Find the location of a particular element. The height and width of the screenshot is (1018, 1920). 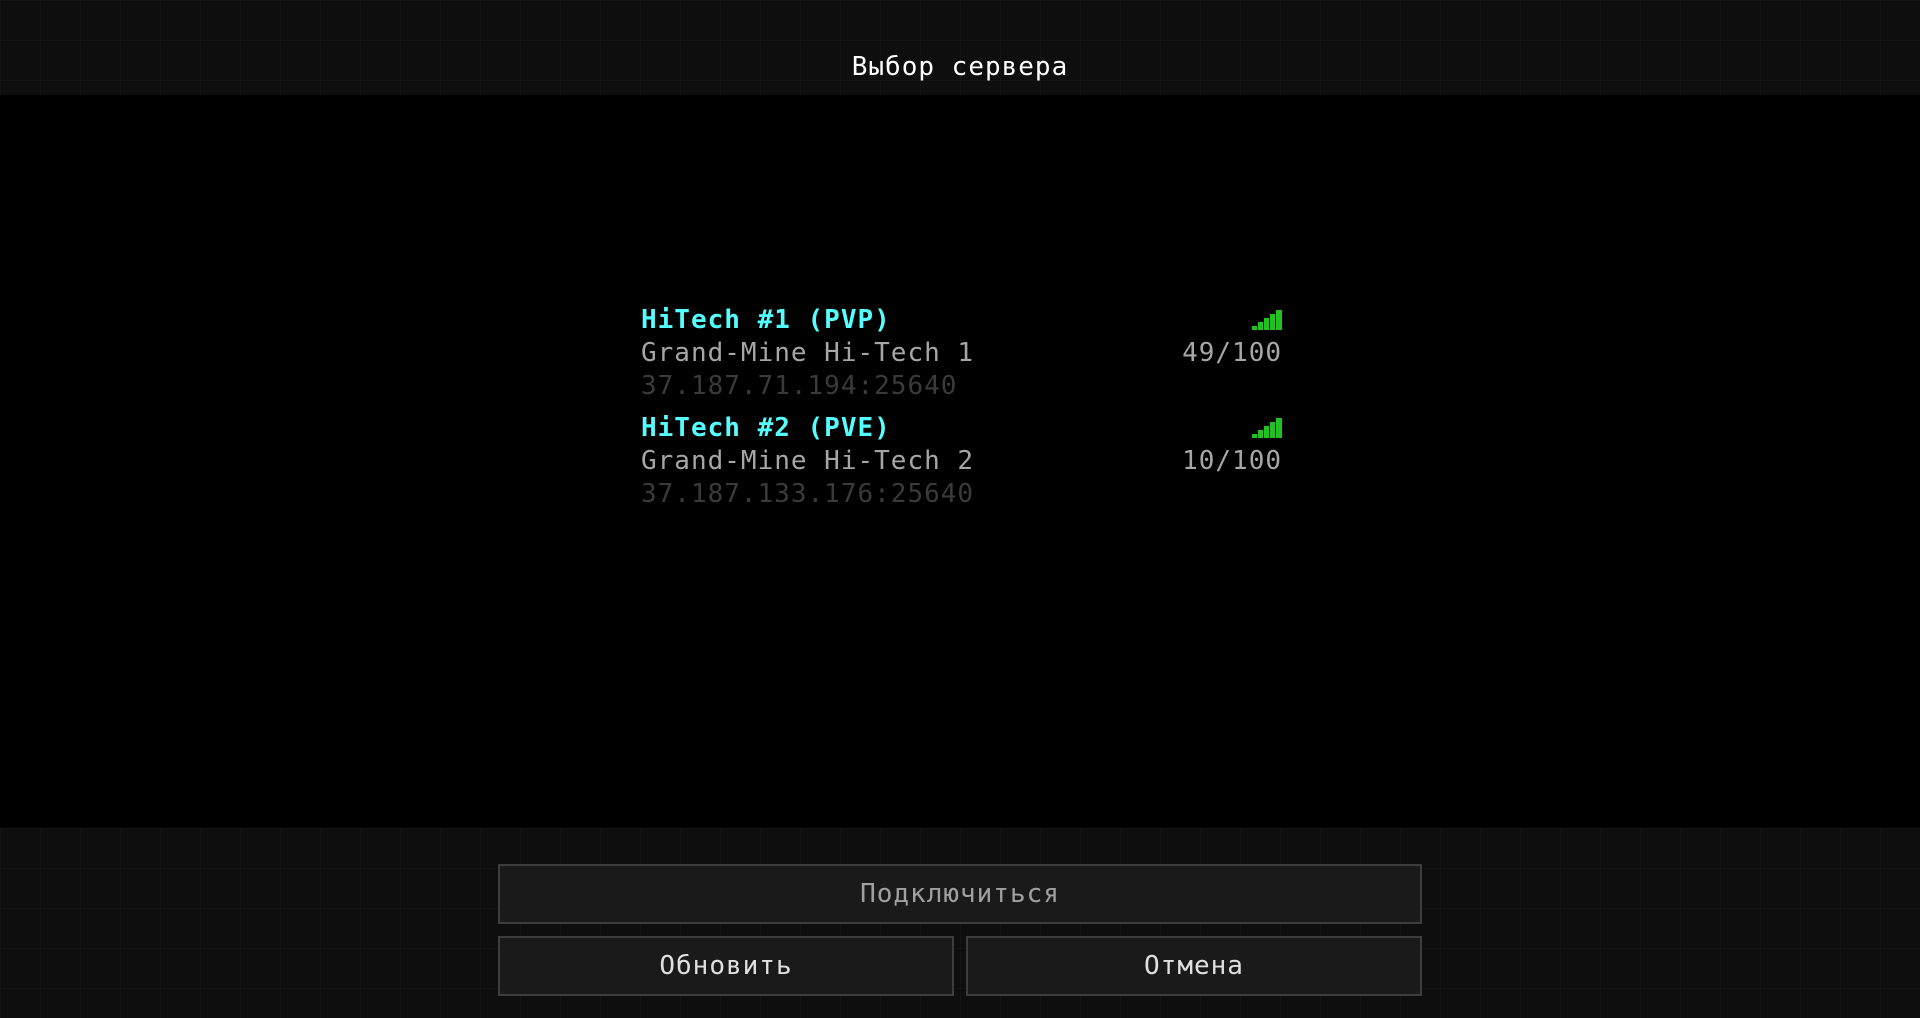

server-name: HiTech #2 (PVE) is located at coordinates (766, 428).